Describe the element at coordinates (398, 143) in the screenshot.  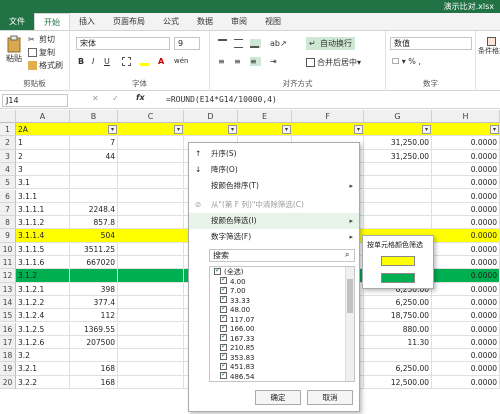
I see `cell-g: 31,250.00` at that location.